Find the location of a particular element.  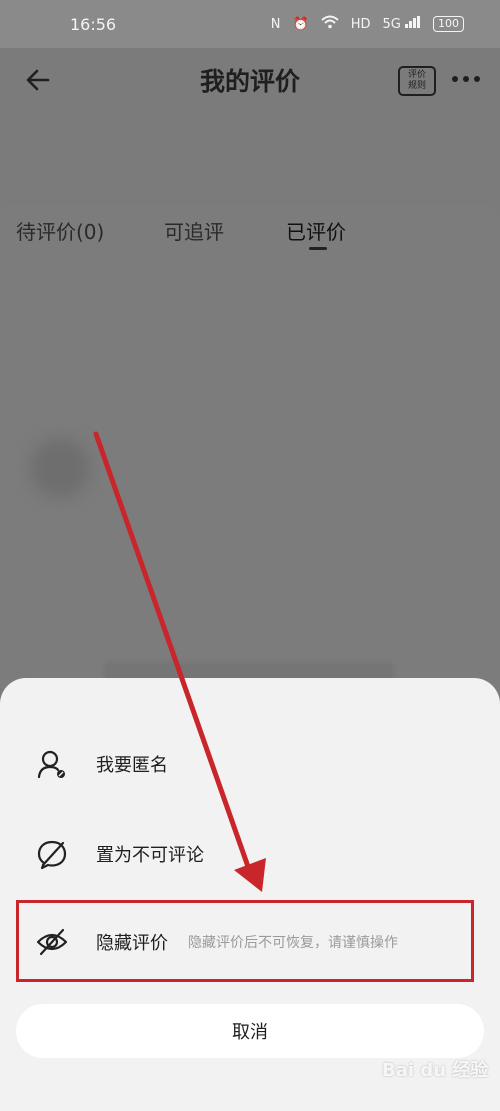

signal-icon: 5G is located at coordinates (402, 24).